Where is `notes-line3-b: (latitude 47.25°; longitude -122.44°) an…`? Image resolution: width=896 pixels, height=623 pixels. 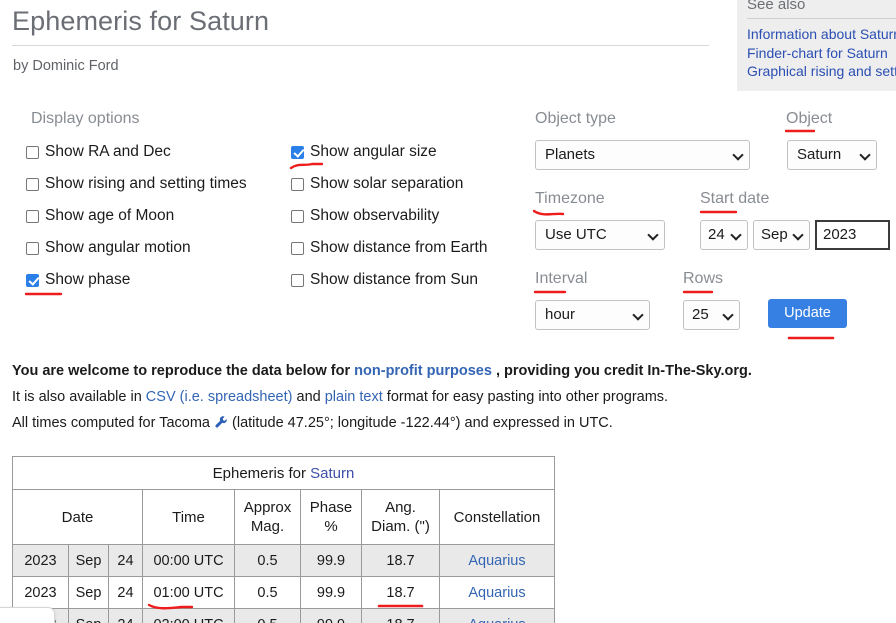
notes-line3-b: (latitude 47.25°; longitude -122.44°) an… is located at coordinates (420, 423).